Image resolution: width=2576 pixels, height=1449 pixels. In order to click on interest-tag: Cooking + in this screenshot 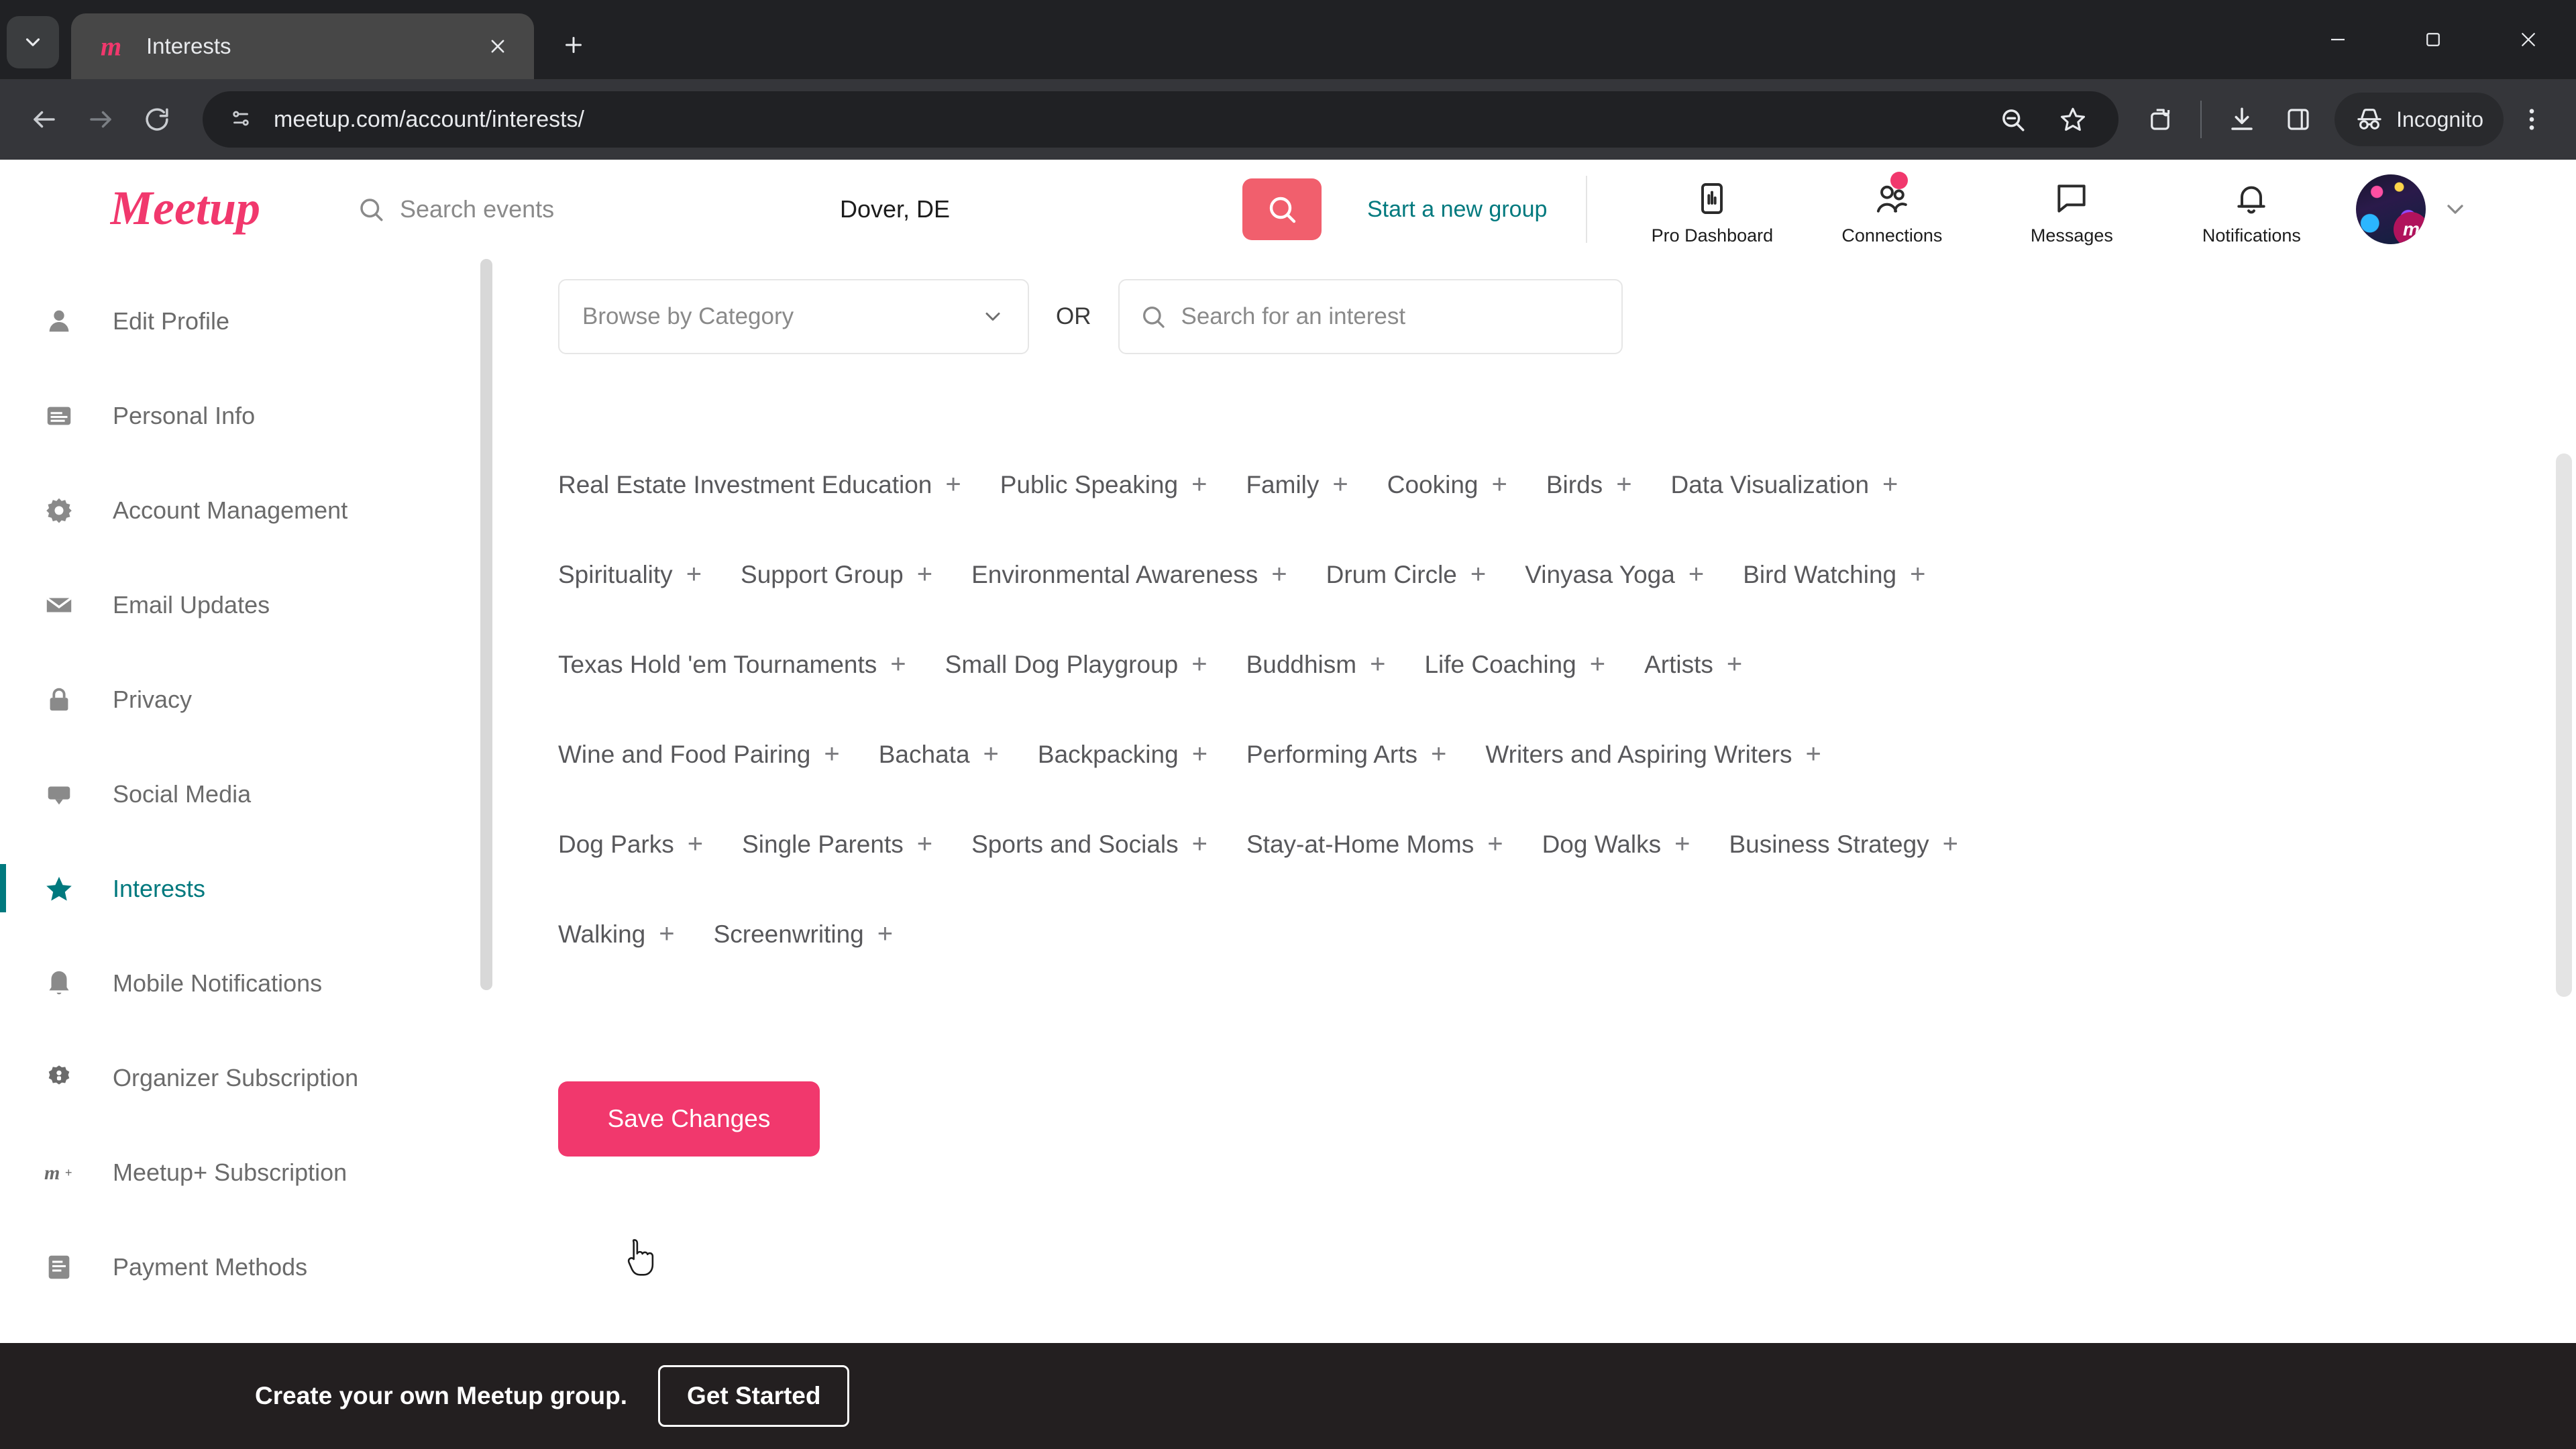, I will do `click(1447, 485)`.